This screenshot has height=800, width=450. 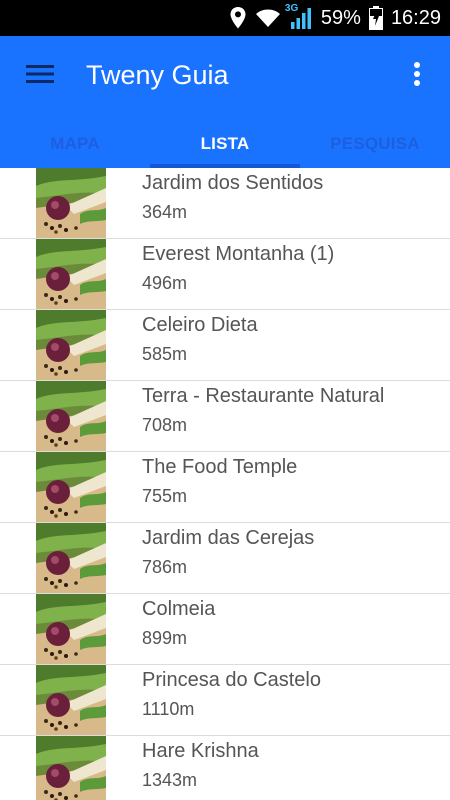 I want to click on network-type-label: 3G, so click(x=291, y=8).